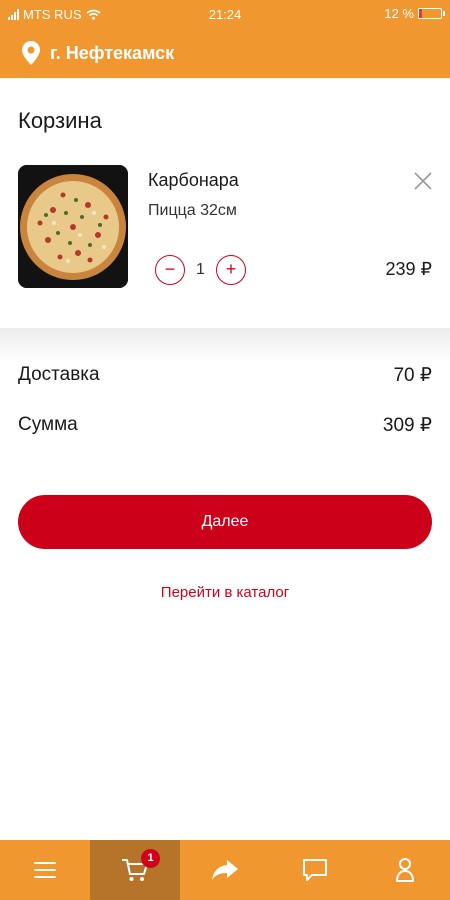  I want to click on status-right: 12 %, so click(414, 13).